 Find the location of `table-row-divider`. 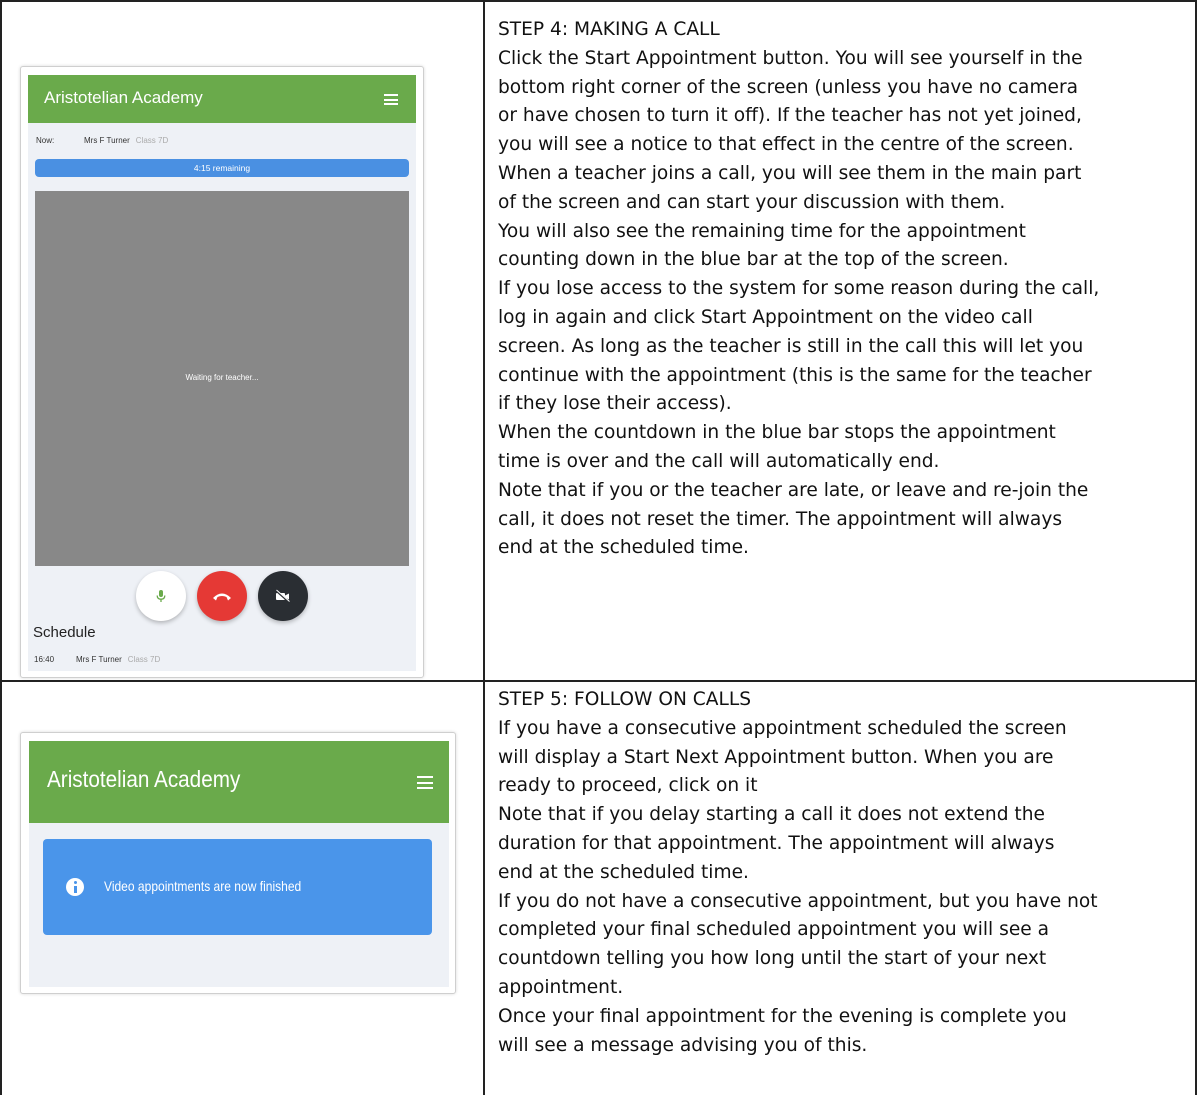

table-row-divider is located at coordinates (598, 681).